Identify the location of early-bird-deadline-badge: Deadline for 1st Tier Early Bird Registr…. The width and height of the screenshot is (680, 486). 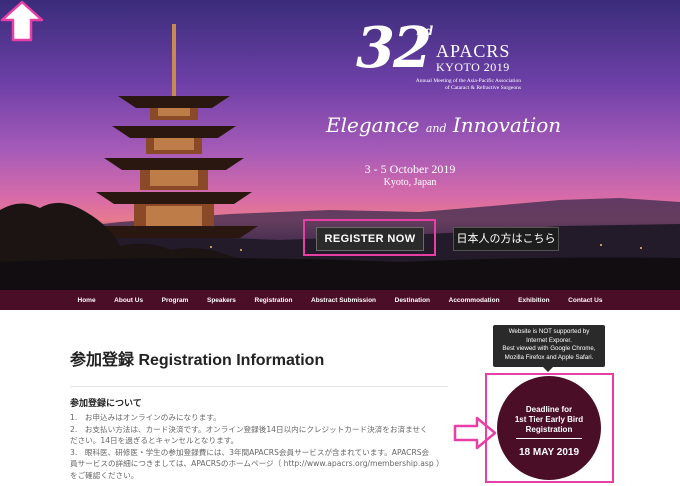
(549, 428).